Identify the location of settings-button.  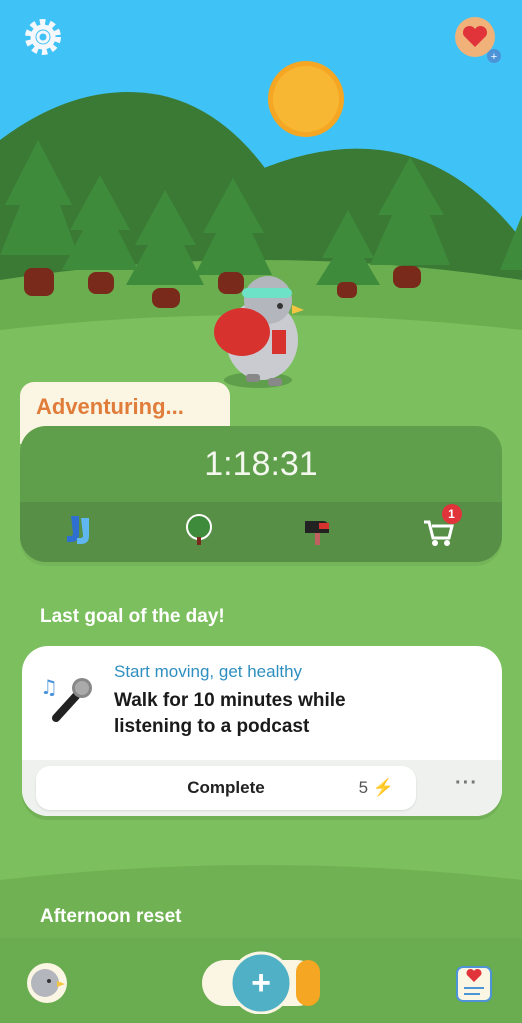
(43, 37).